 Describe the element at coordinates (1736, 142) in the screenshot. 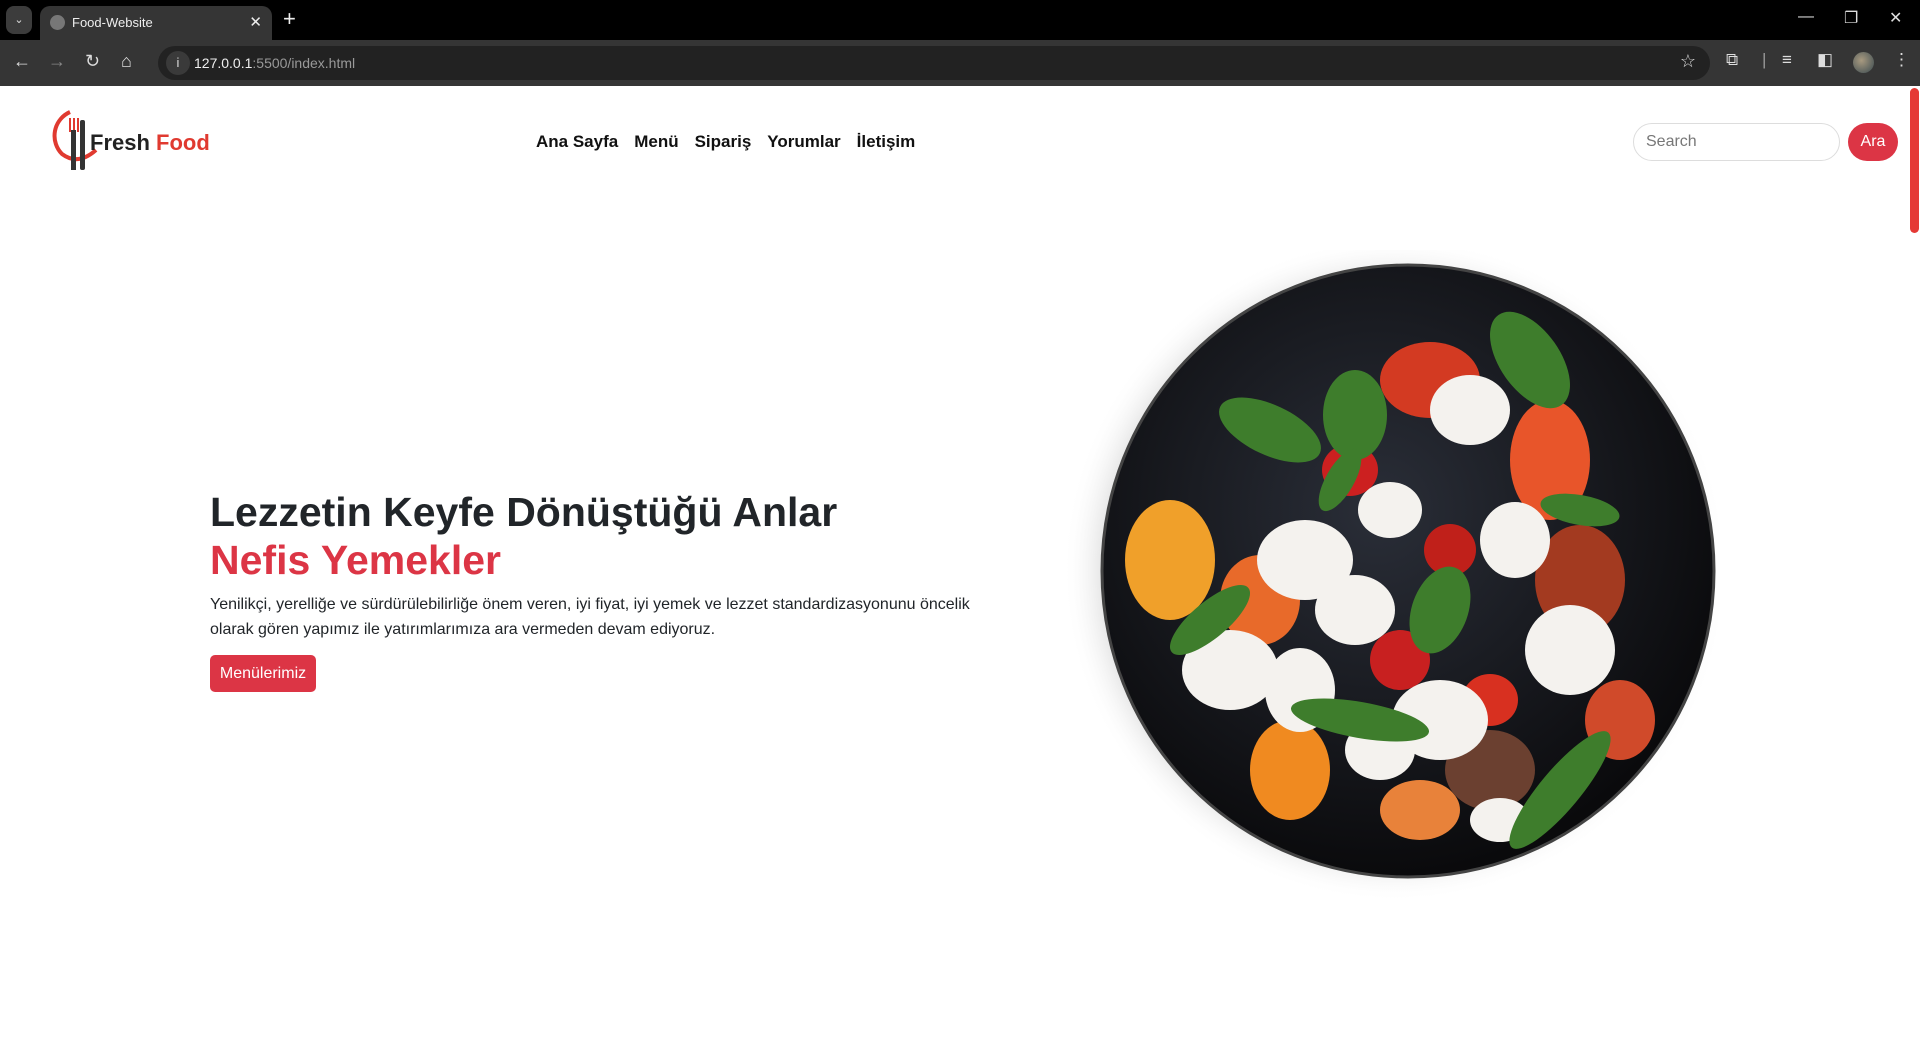

I see `search-input` at that location.